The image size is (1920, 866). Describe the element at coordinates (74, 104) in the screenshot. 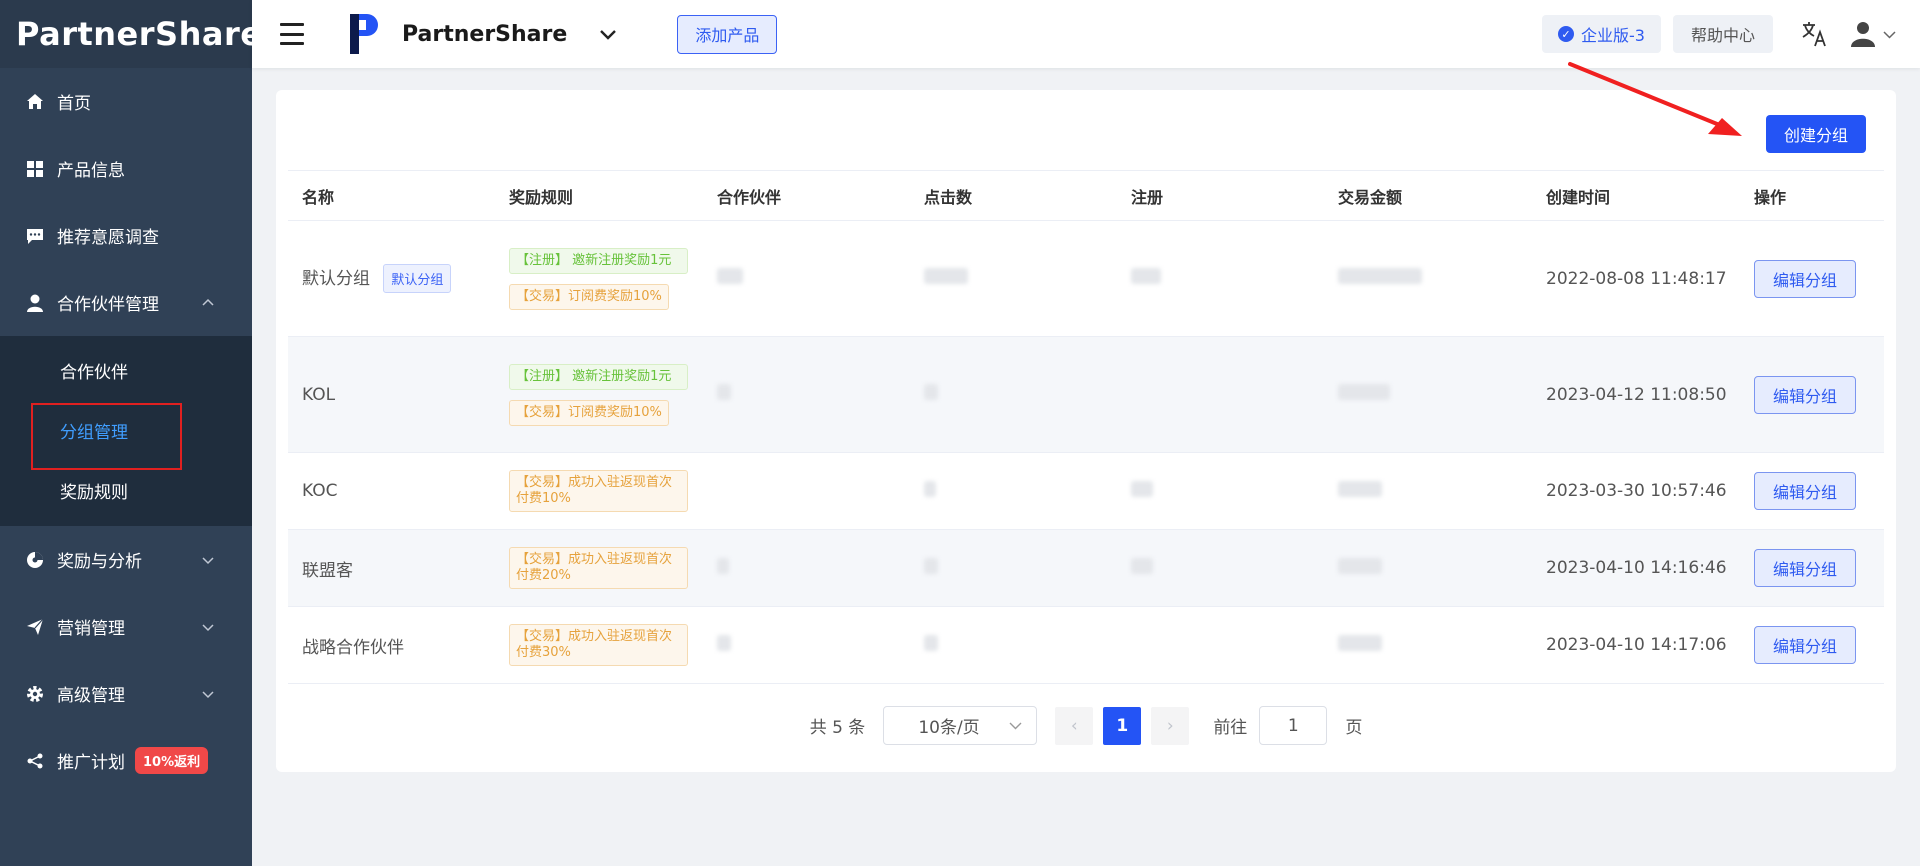

I see `sidebar-item-label: 首页` at that location.